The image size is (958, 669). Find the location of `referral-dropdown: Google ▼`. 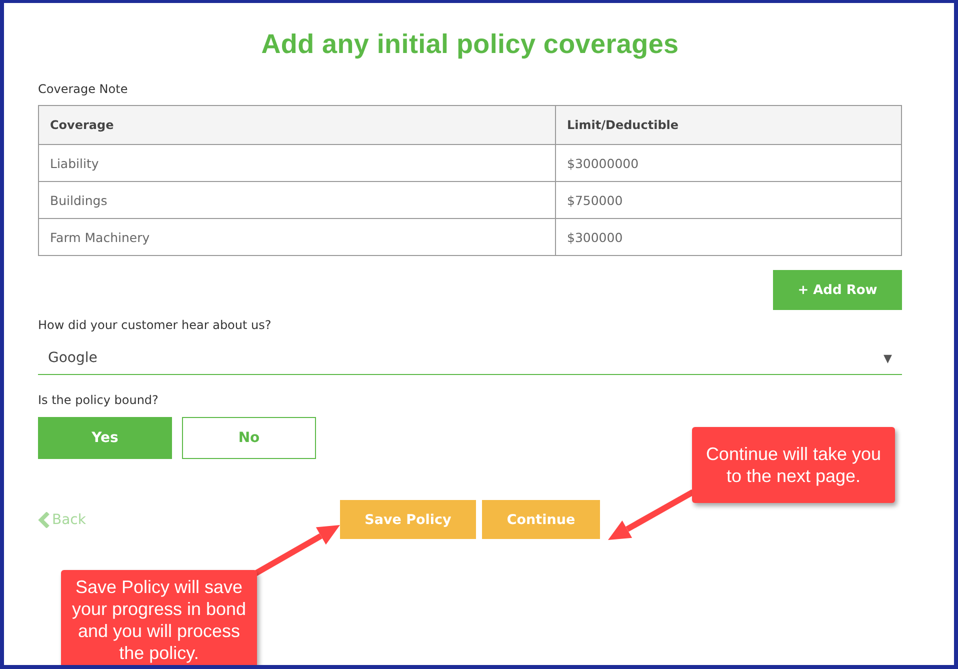

referral-dropdown: Google ▼ is located at coordinates (470, 358).